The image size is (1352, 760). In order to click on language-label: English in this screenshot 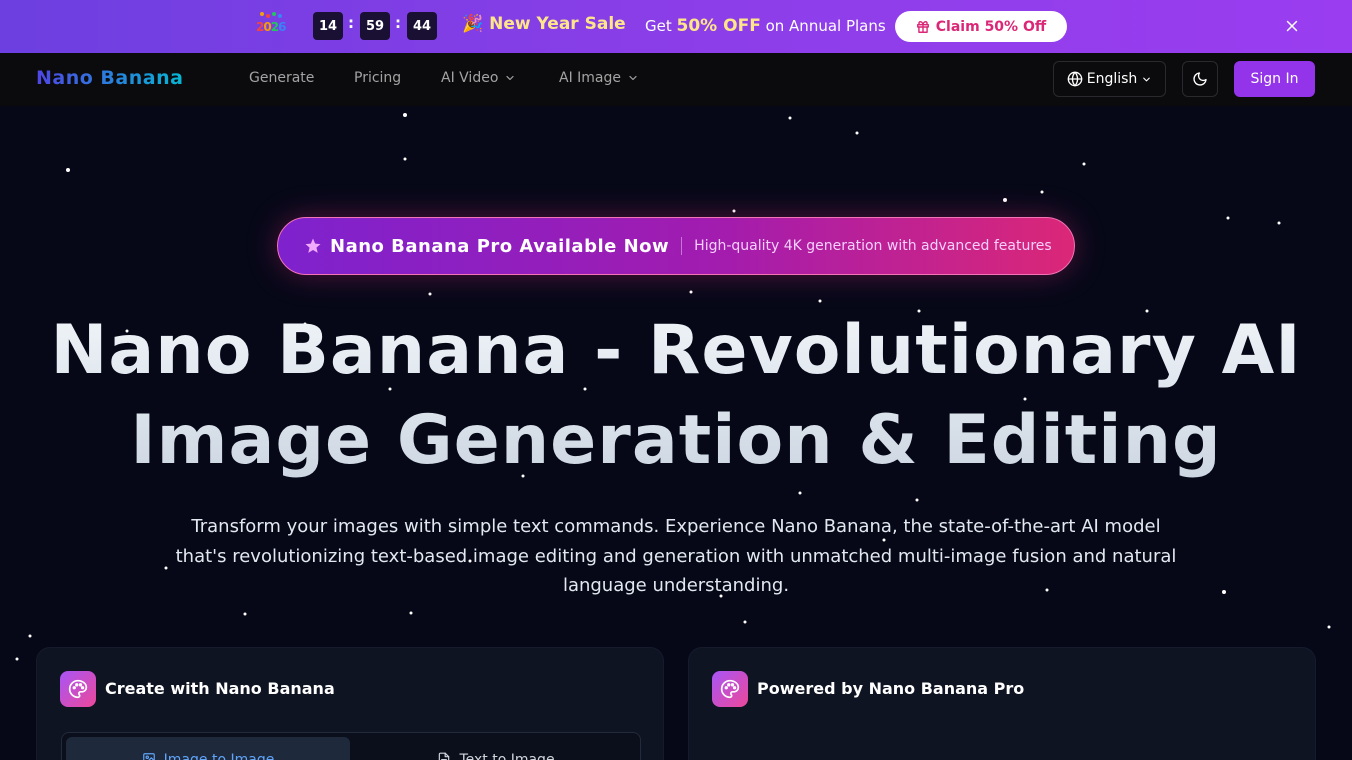, I will do `click(1112, 79)`.